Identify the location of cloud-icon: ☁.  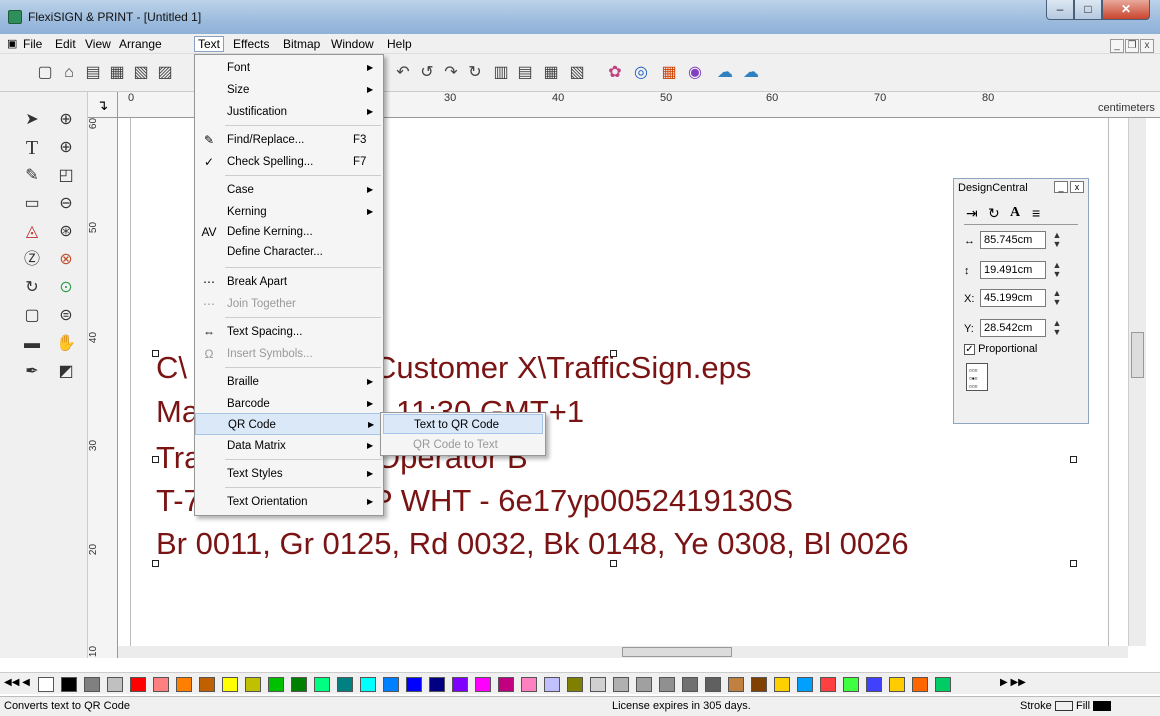
(725, 73).